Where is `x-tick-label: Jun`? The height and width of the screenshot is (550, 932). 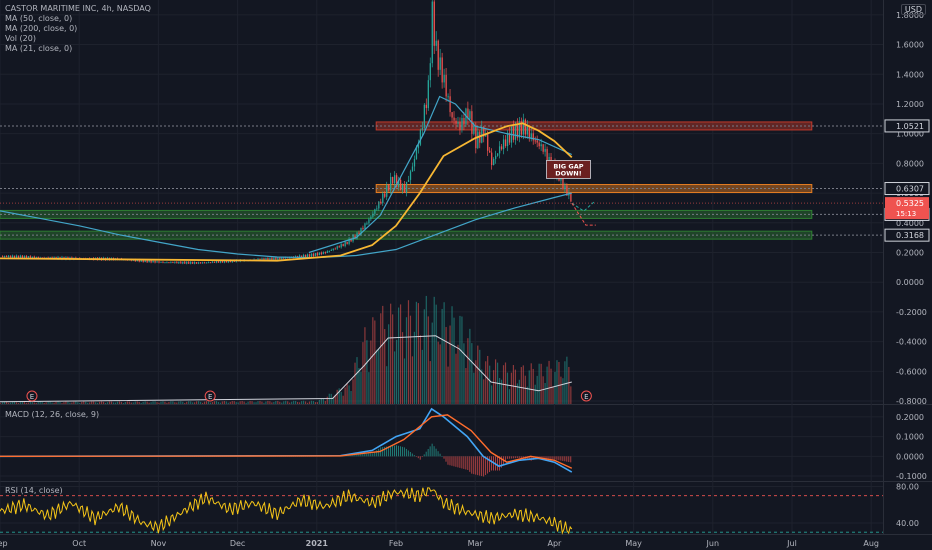
x-tick-label: Jun is located at coordinates (713, 543).